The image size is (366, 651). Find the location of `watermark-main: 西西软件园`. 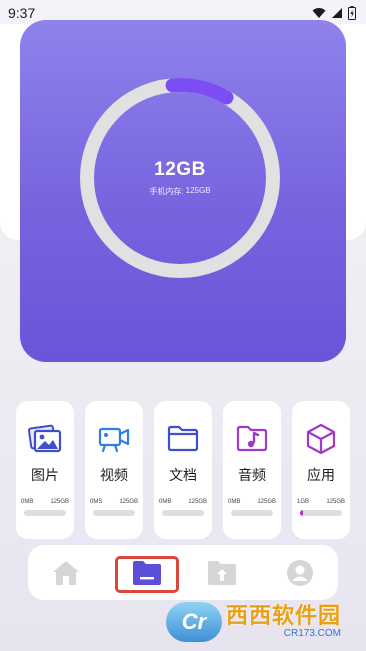

watermark-main: 西西软件园 is located at coordinates (284, 615).